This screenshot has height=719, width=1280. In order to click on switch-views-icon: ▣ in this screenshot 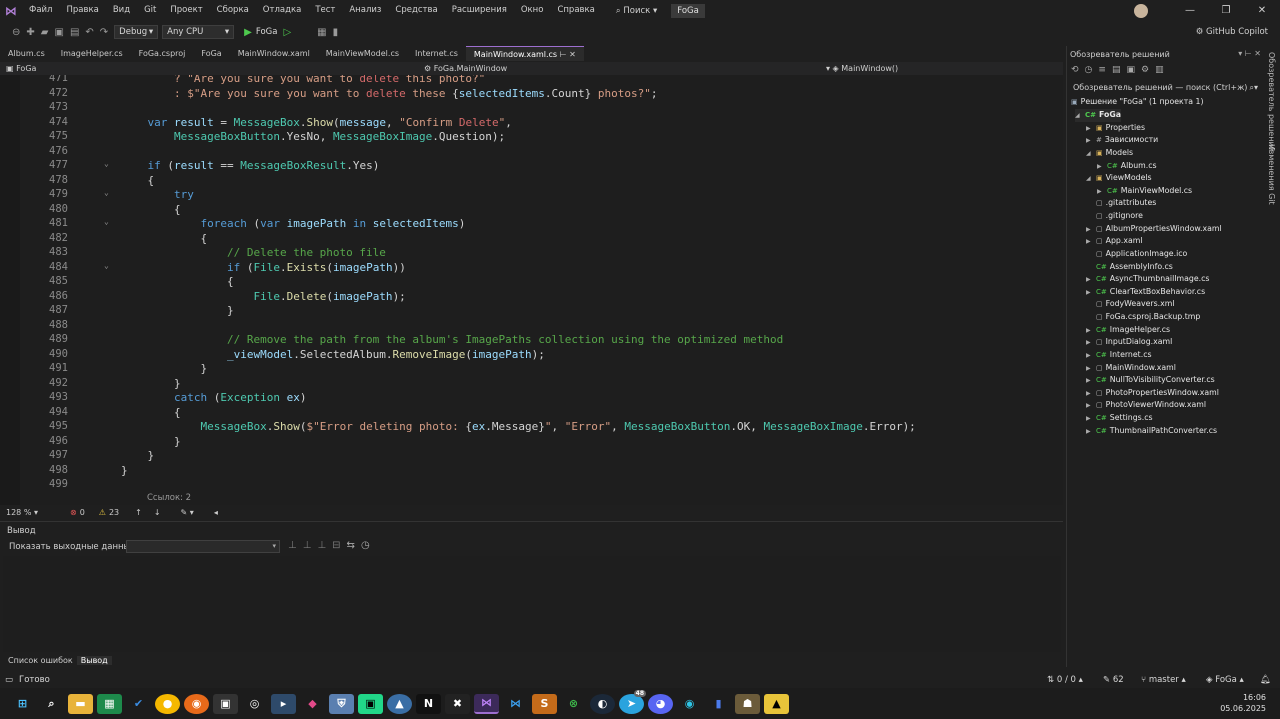, I will do `click(1133, 70)`.